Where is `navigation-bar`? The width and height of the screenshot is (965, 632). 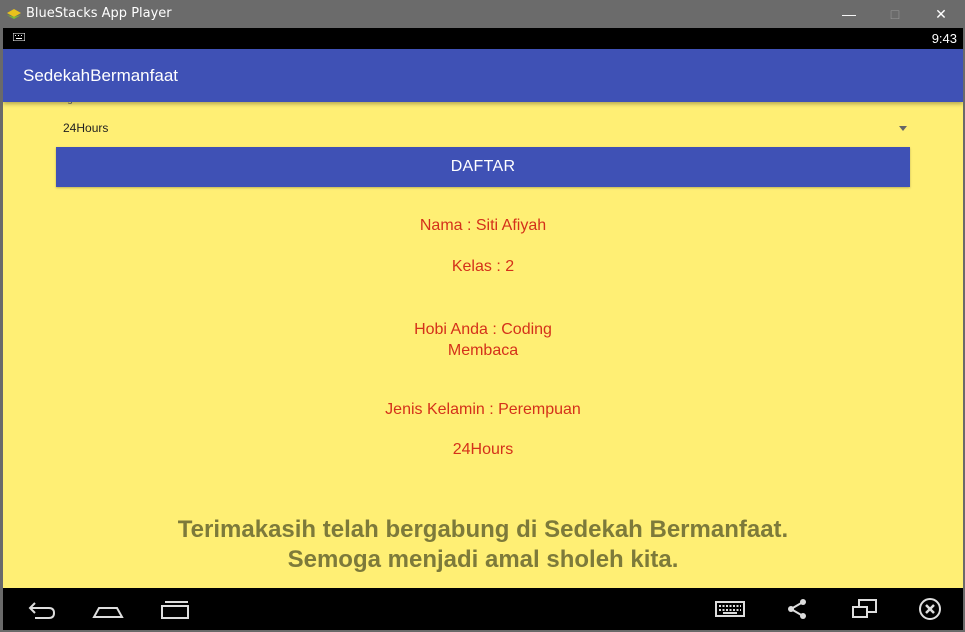
navigation-bar is located at coordinates (483, 609).